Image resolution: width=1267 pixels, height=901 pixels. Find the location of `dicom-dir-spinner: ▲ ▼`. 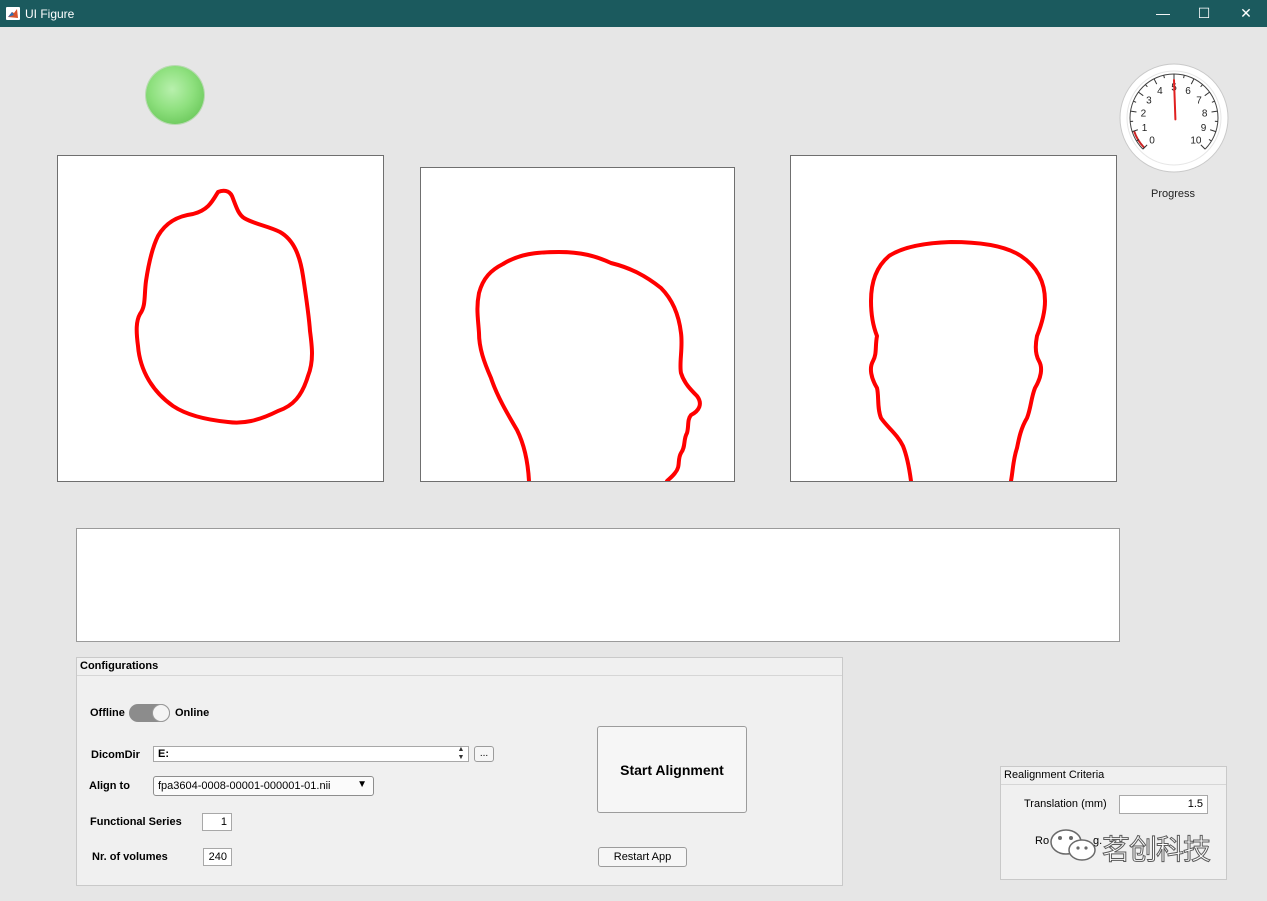

dicom-dir-spinner: ▲ ▼ is located at coordinates (461, 754).